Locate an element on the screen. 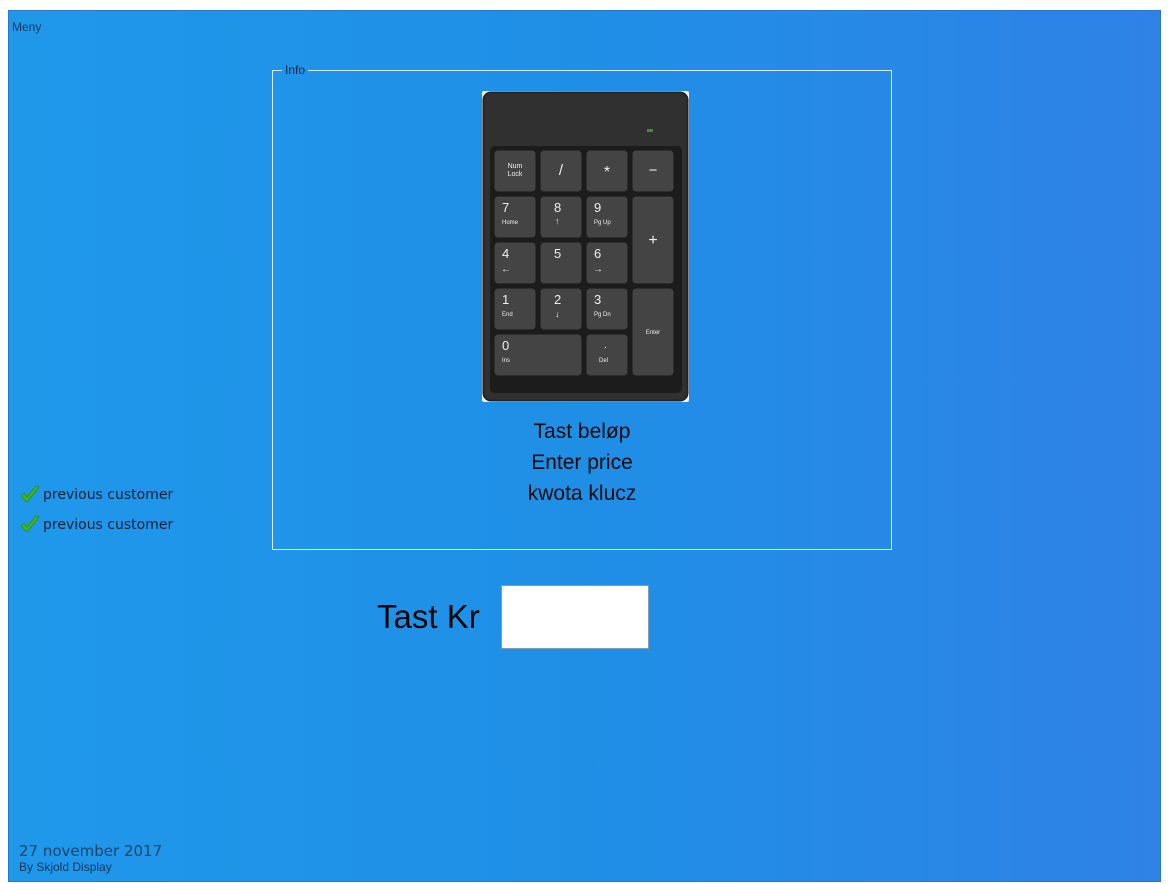 This screenshot has width=1169, height=884. key-dot: . Del is located at coordinates (607, 355).